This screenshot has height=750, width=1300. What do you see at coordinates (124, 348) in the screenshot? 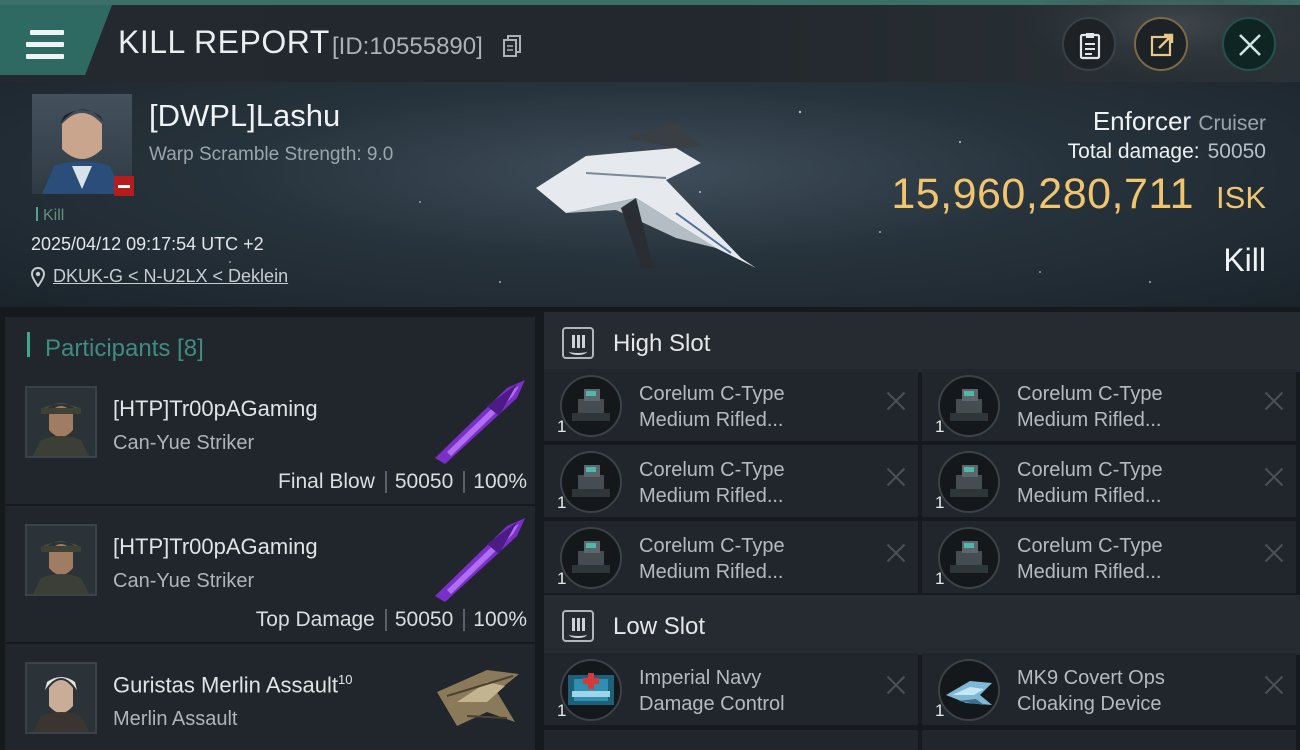
I see `participants-title: Participants [8]` at bounding box center [124, 348].